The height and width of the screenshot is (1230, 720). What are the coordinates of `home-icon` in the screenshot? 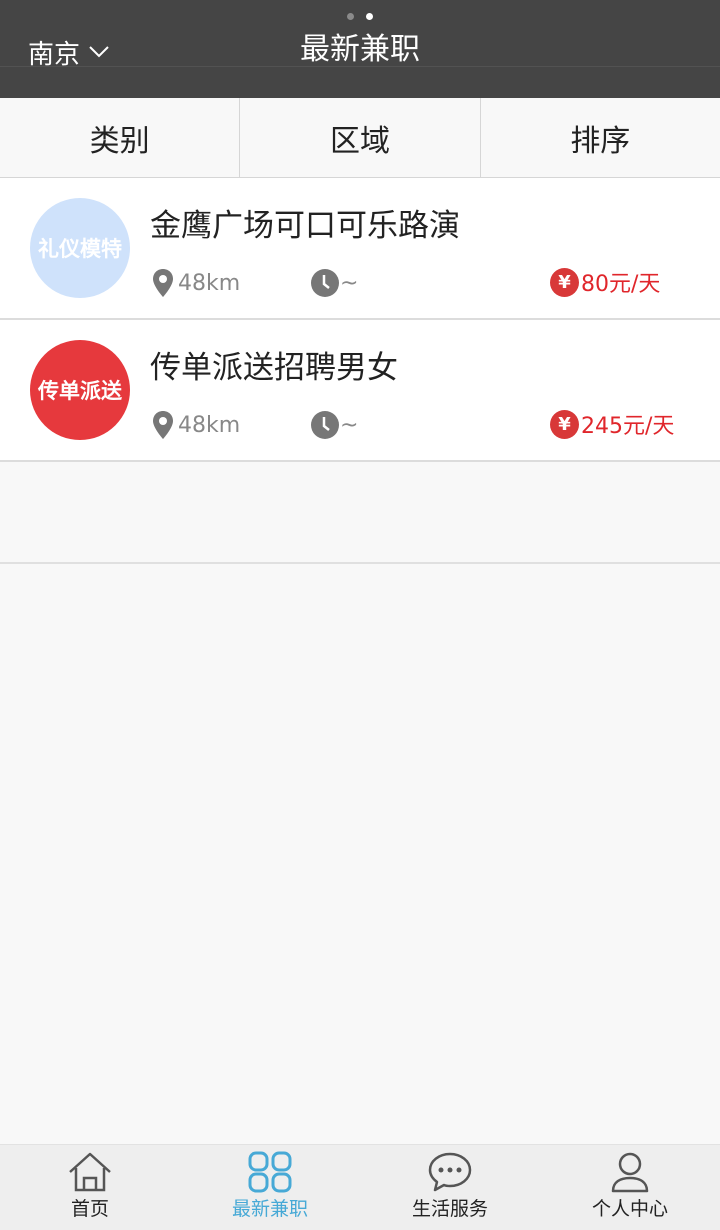 It's located at (90, 1172).